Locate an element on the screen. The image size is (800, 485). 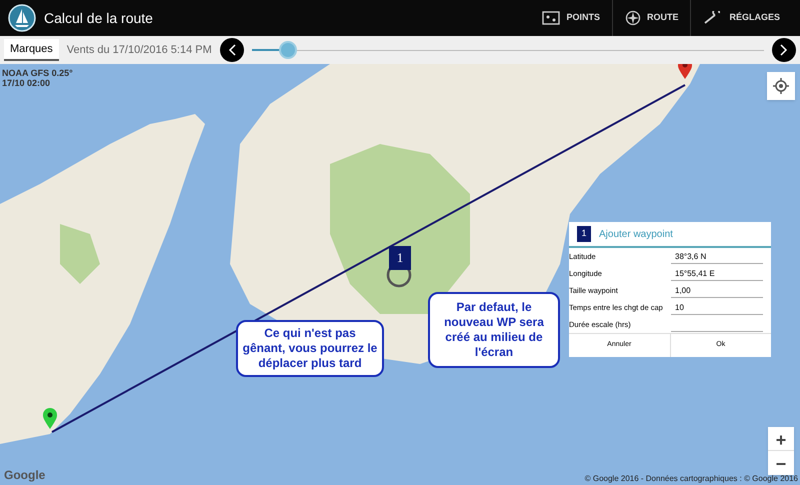
time-slider is located at coordinates (508, 50).